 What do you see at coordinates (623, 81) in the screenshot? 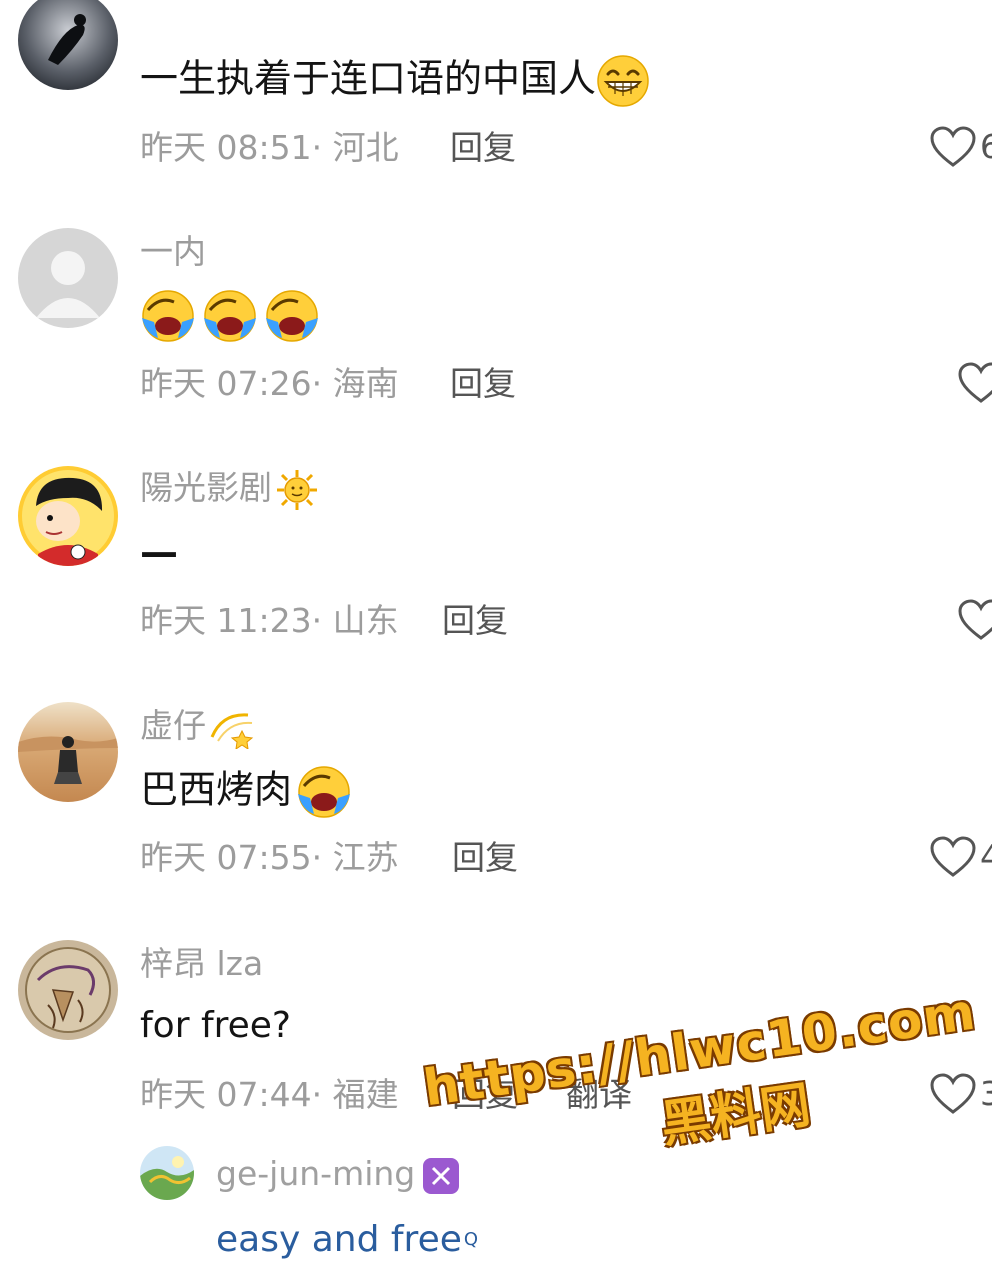
I see `grin-emoji` at bounding box center [623, 81].